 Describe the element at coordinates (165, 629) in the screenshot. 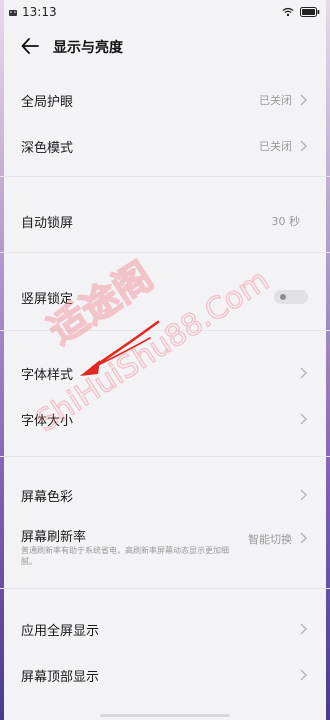

I see `app-fullscreen-row: 应用全屏显示` at that location.